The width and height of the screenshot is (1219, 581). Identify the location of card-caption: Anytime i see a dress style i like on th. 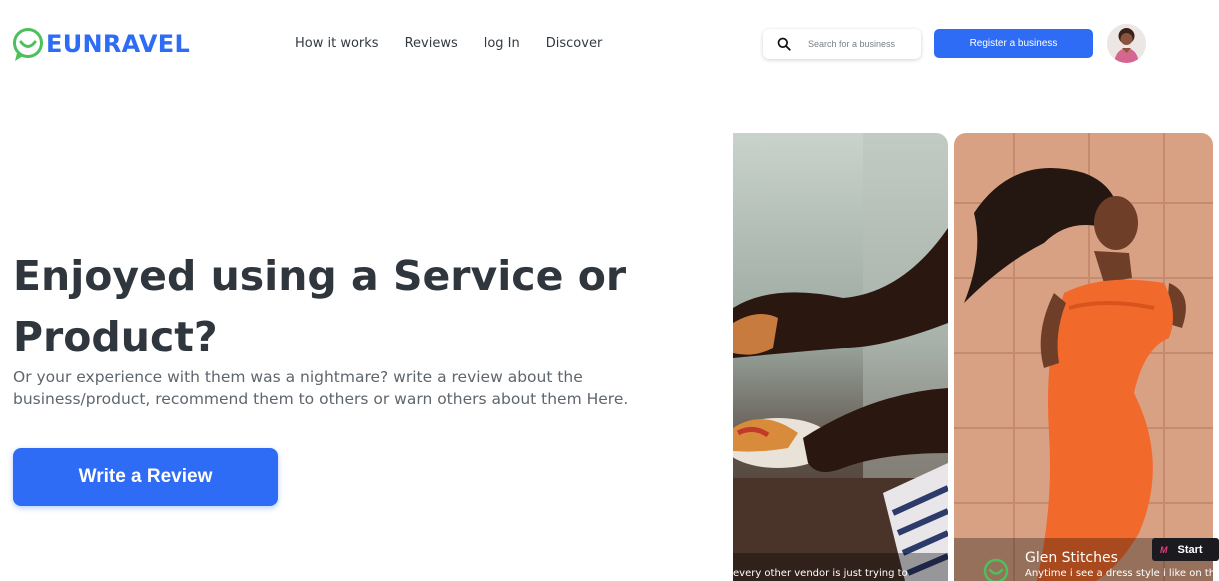
(1119, 573).